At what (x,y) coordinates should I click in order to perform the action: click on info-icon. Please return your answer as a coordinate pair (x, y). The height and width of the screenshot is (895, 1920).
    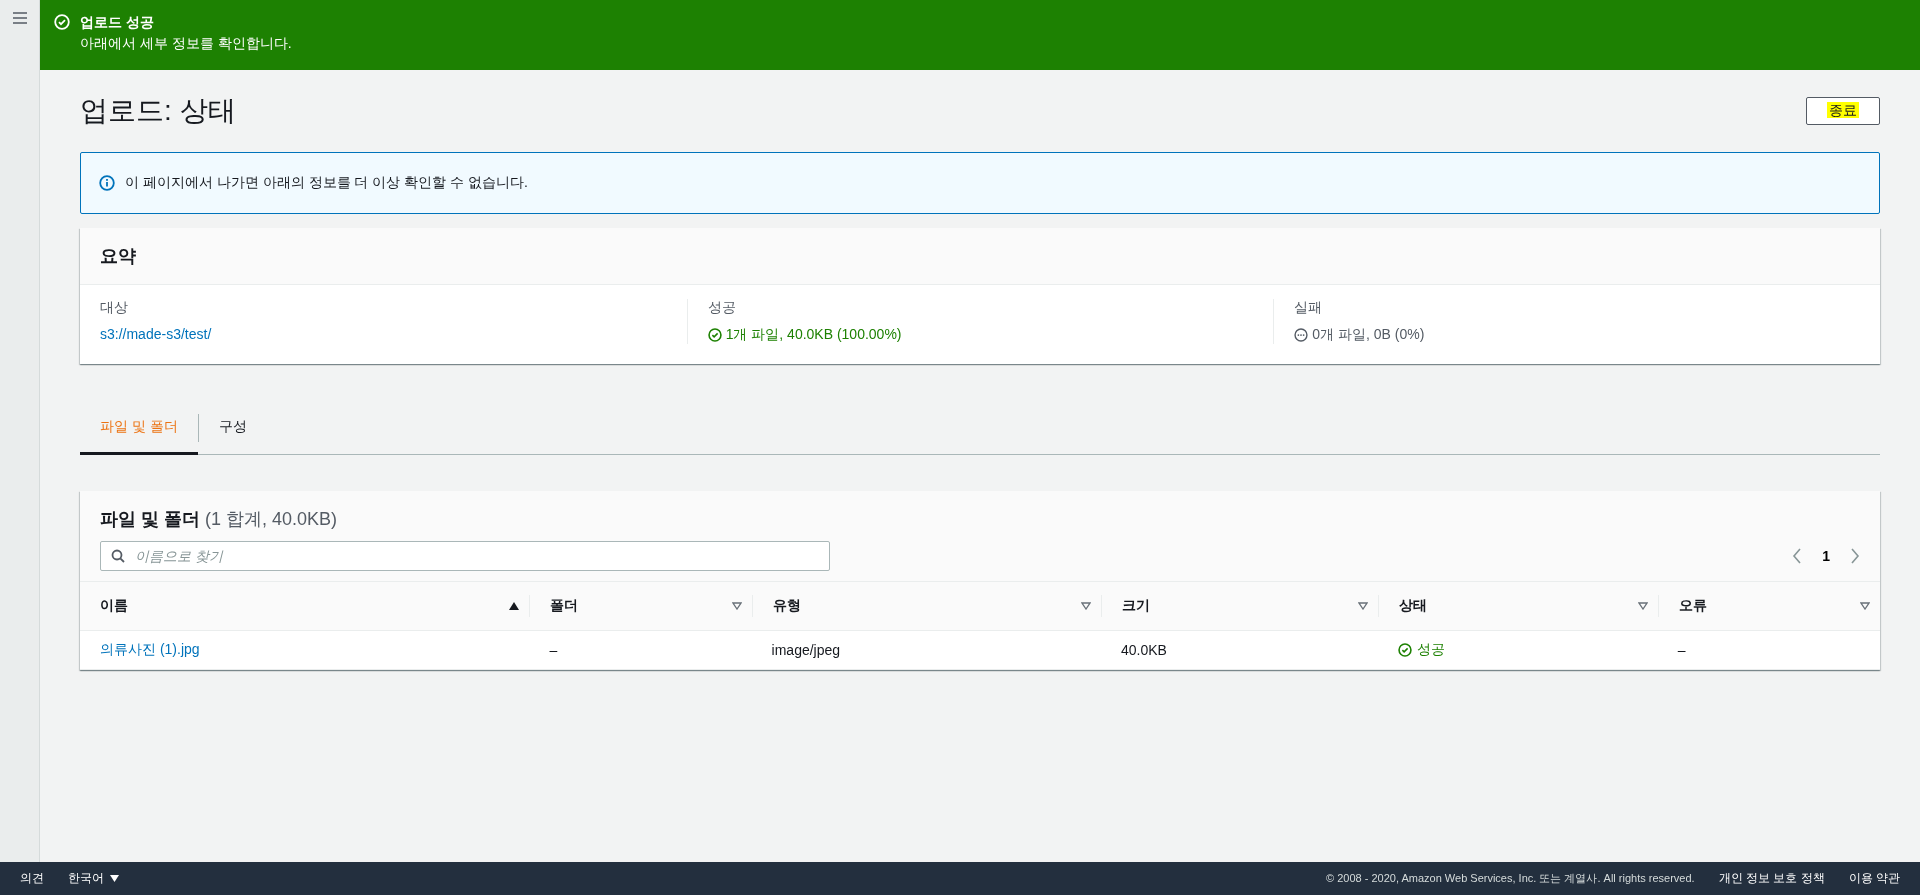
    Looking at the image, I should click on (107, 183).